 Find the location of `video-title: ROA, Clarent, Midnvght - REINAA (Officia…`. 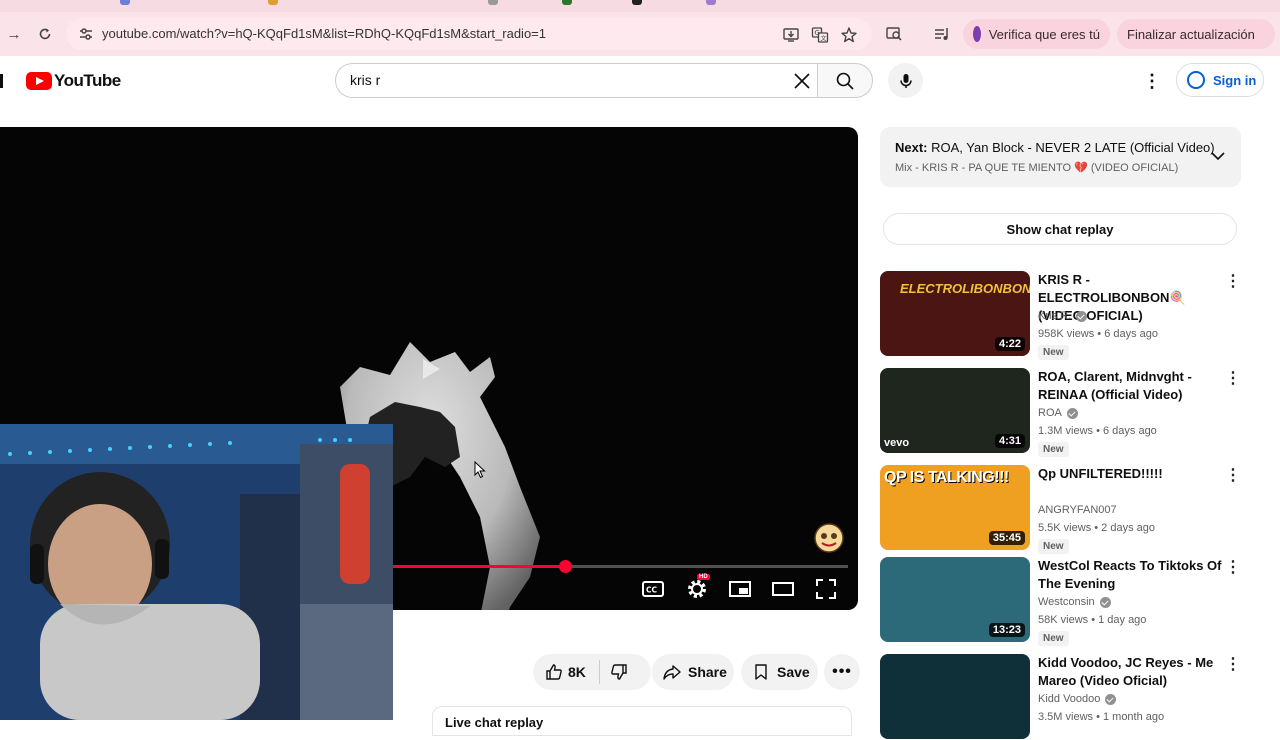

video-title: ROA, Clarent, Midnvght - REINAA (Officia… is located at coordinates (1130, 386).